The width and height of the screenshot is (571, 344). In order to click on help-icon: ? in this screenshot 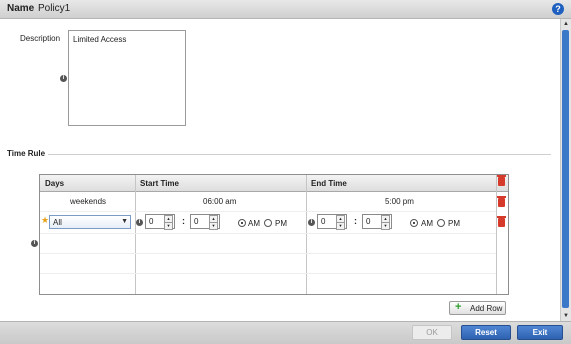, I will do `click(558, 9)`.